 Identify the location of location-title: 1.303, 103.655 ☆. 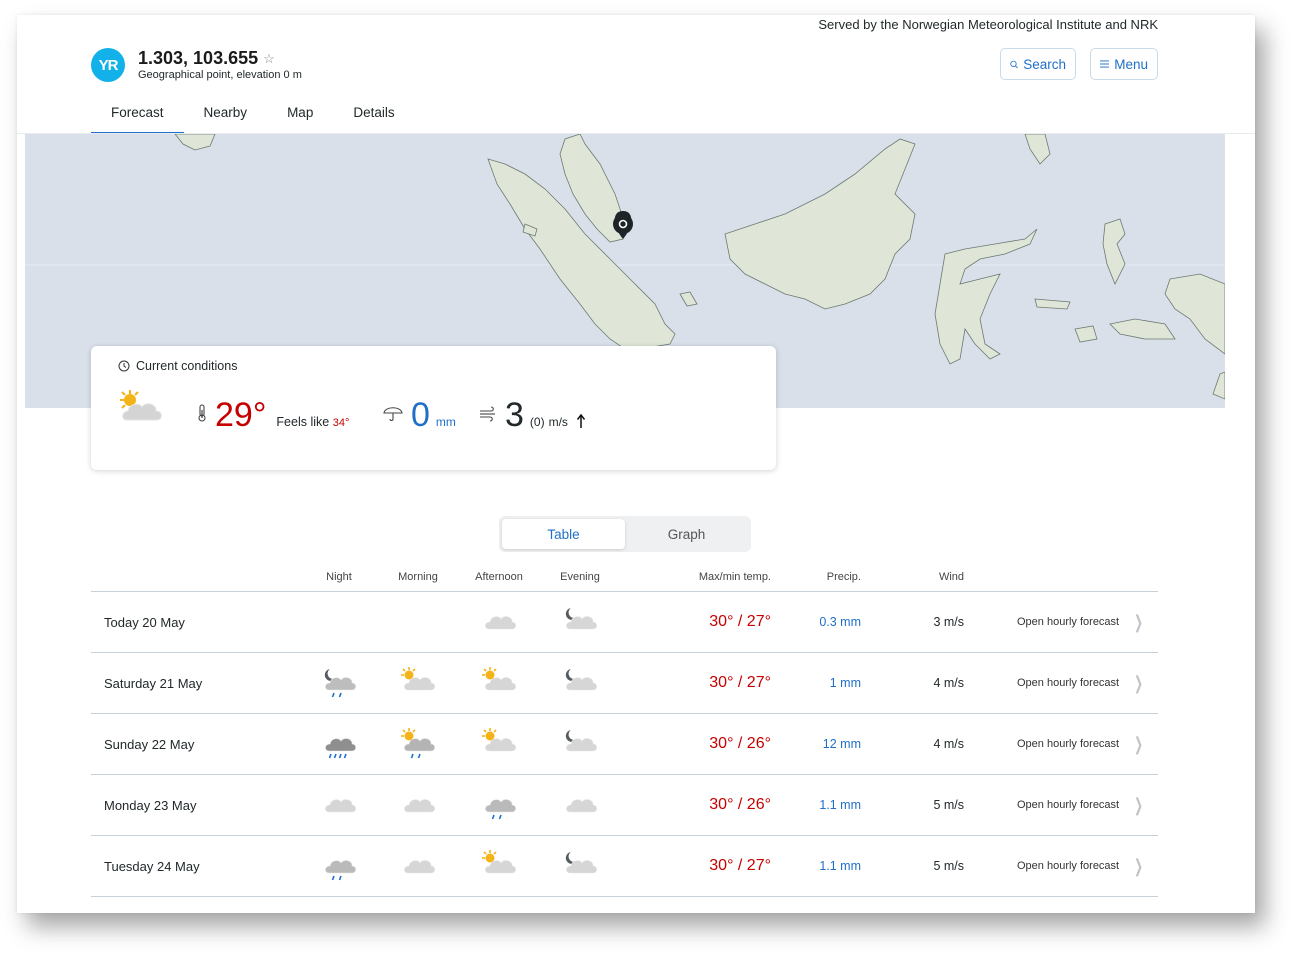
(206, 58).